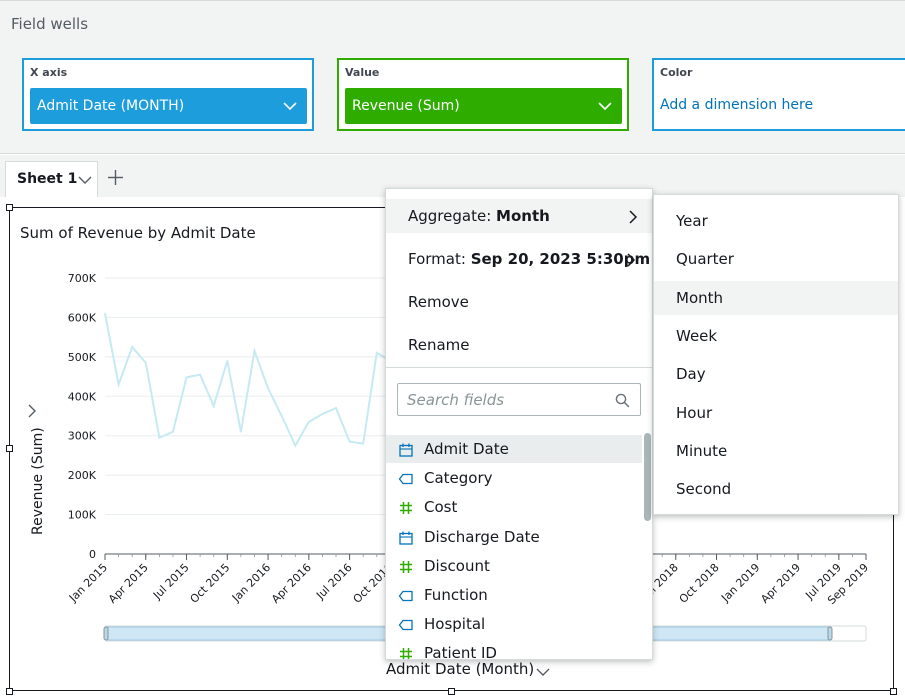 The image size is (905, 697). What do you see at coordinates (456, 595) in the screenshot?
I see `field-name: Function` at bounding box center [456, 595].